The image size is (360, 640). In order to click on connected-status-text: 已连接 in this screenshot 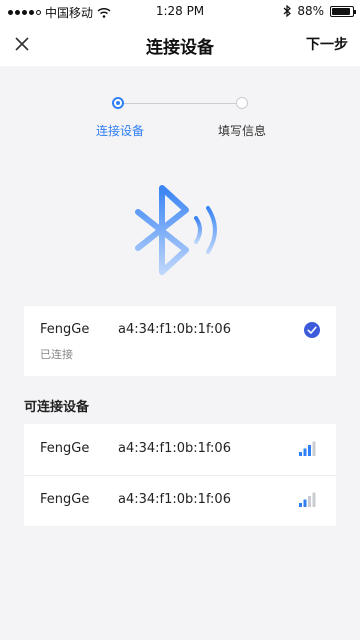, I will do `click(56, 354)`.